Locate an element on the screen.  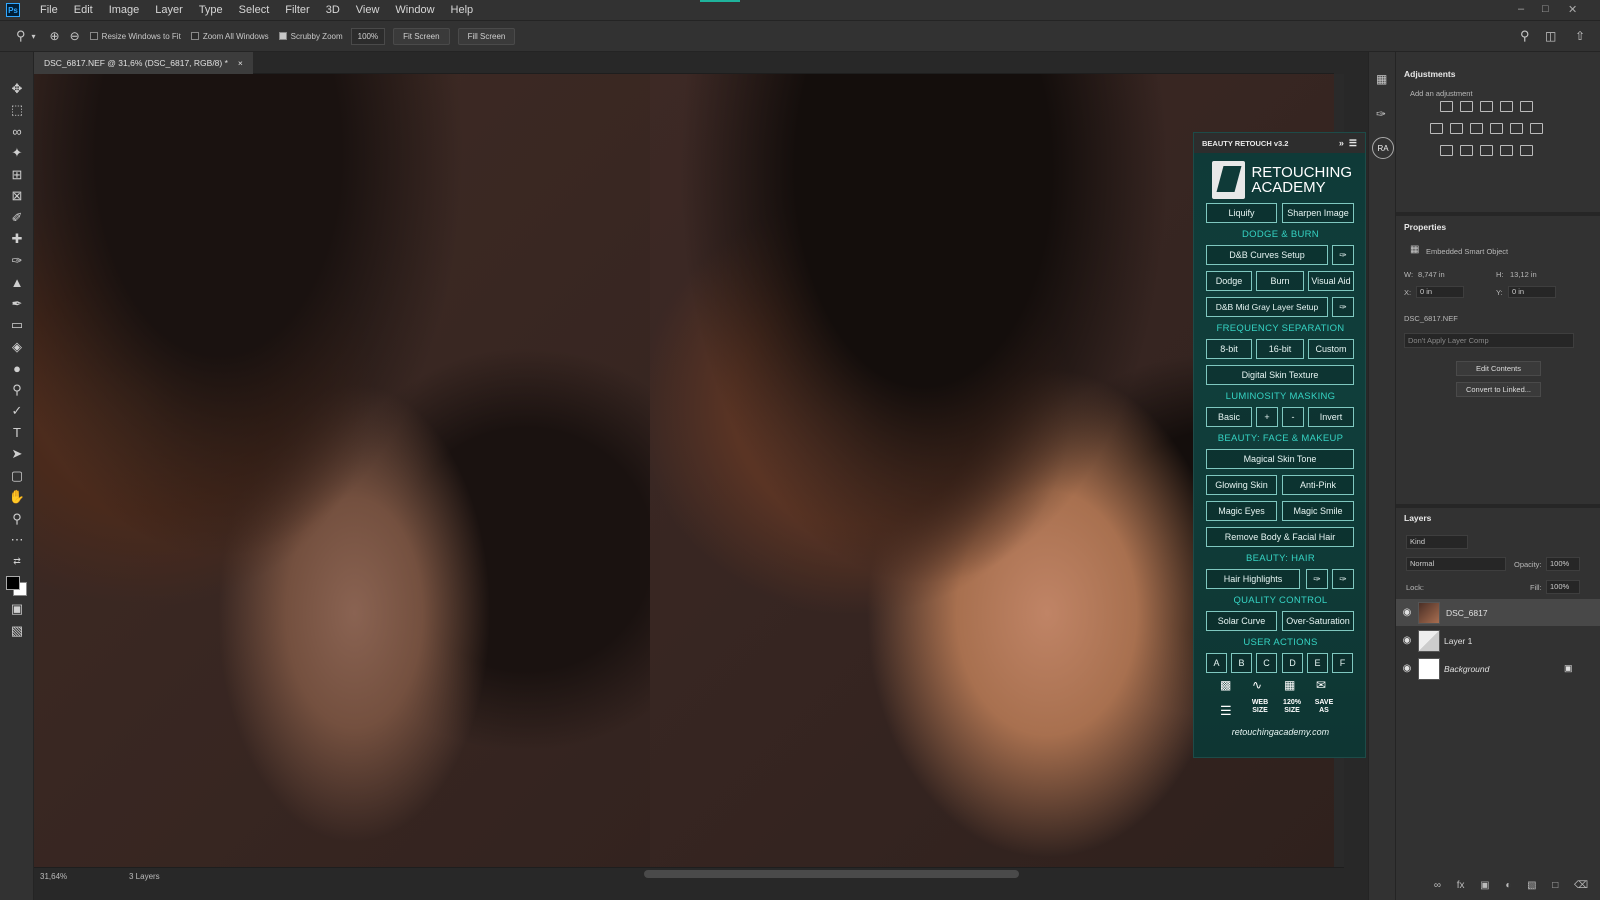
user-action-b-button: B is located at coordinates (1241, 663).